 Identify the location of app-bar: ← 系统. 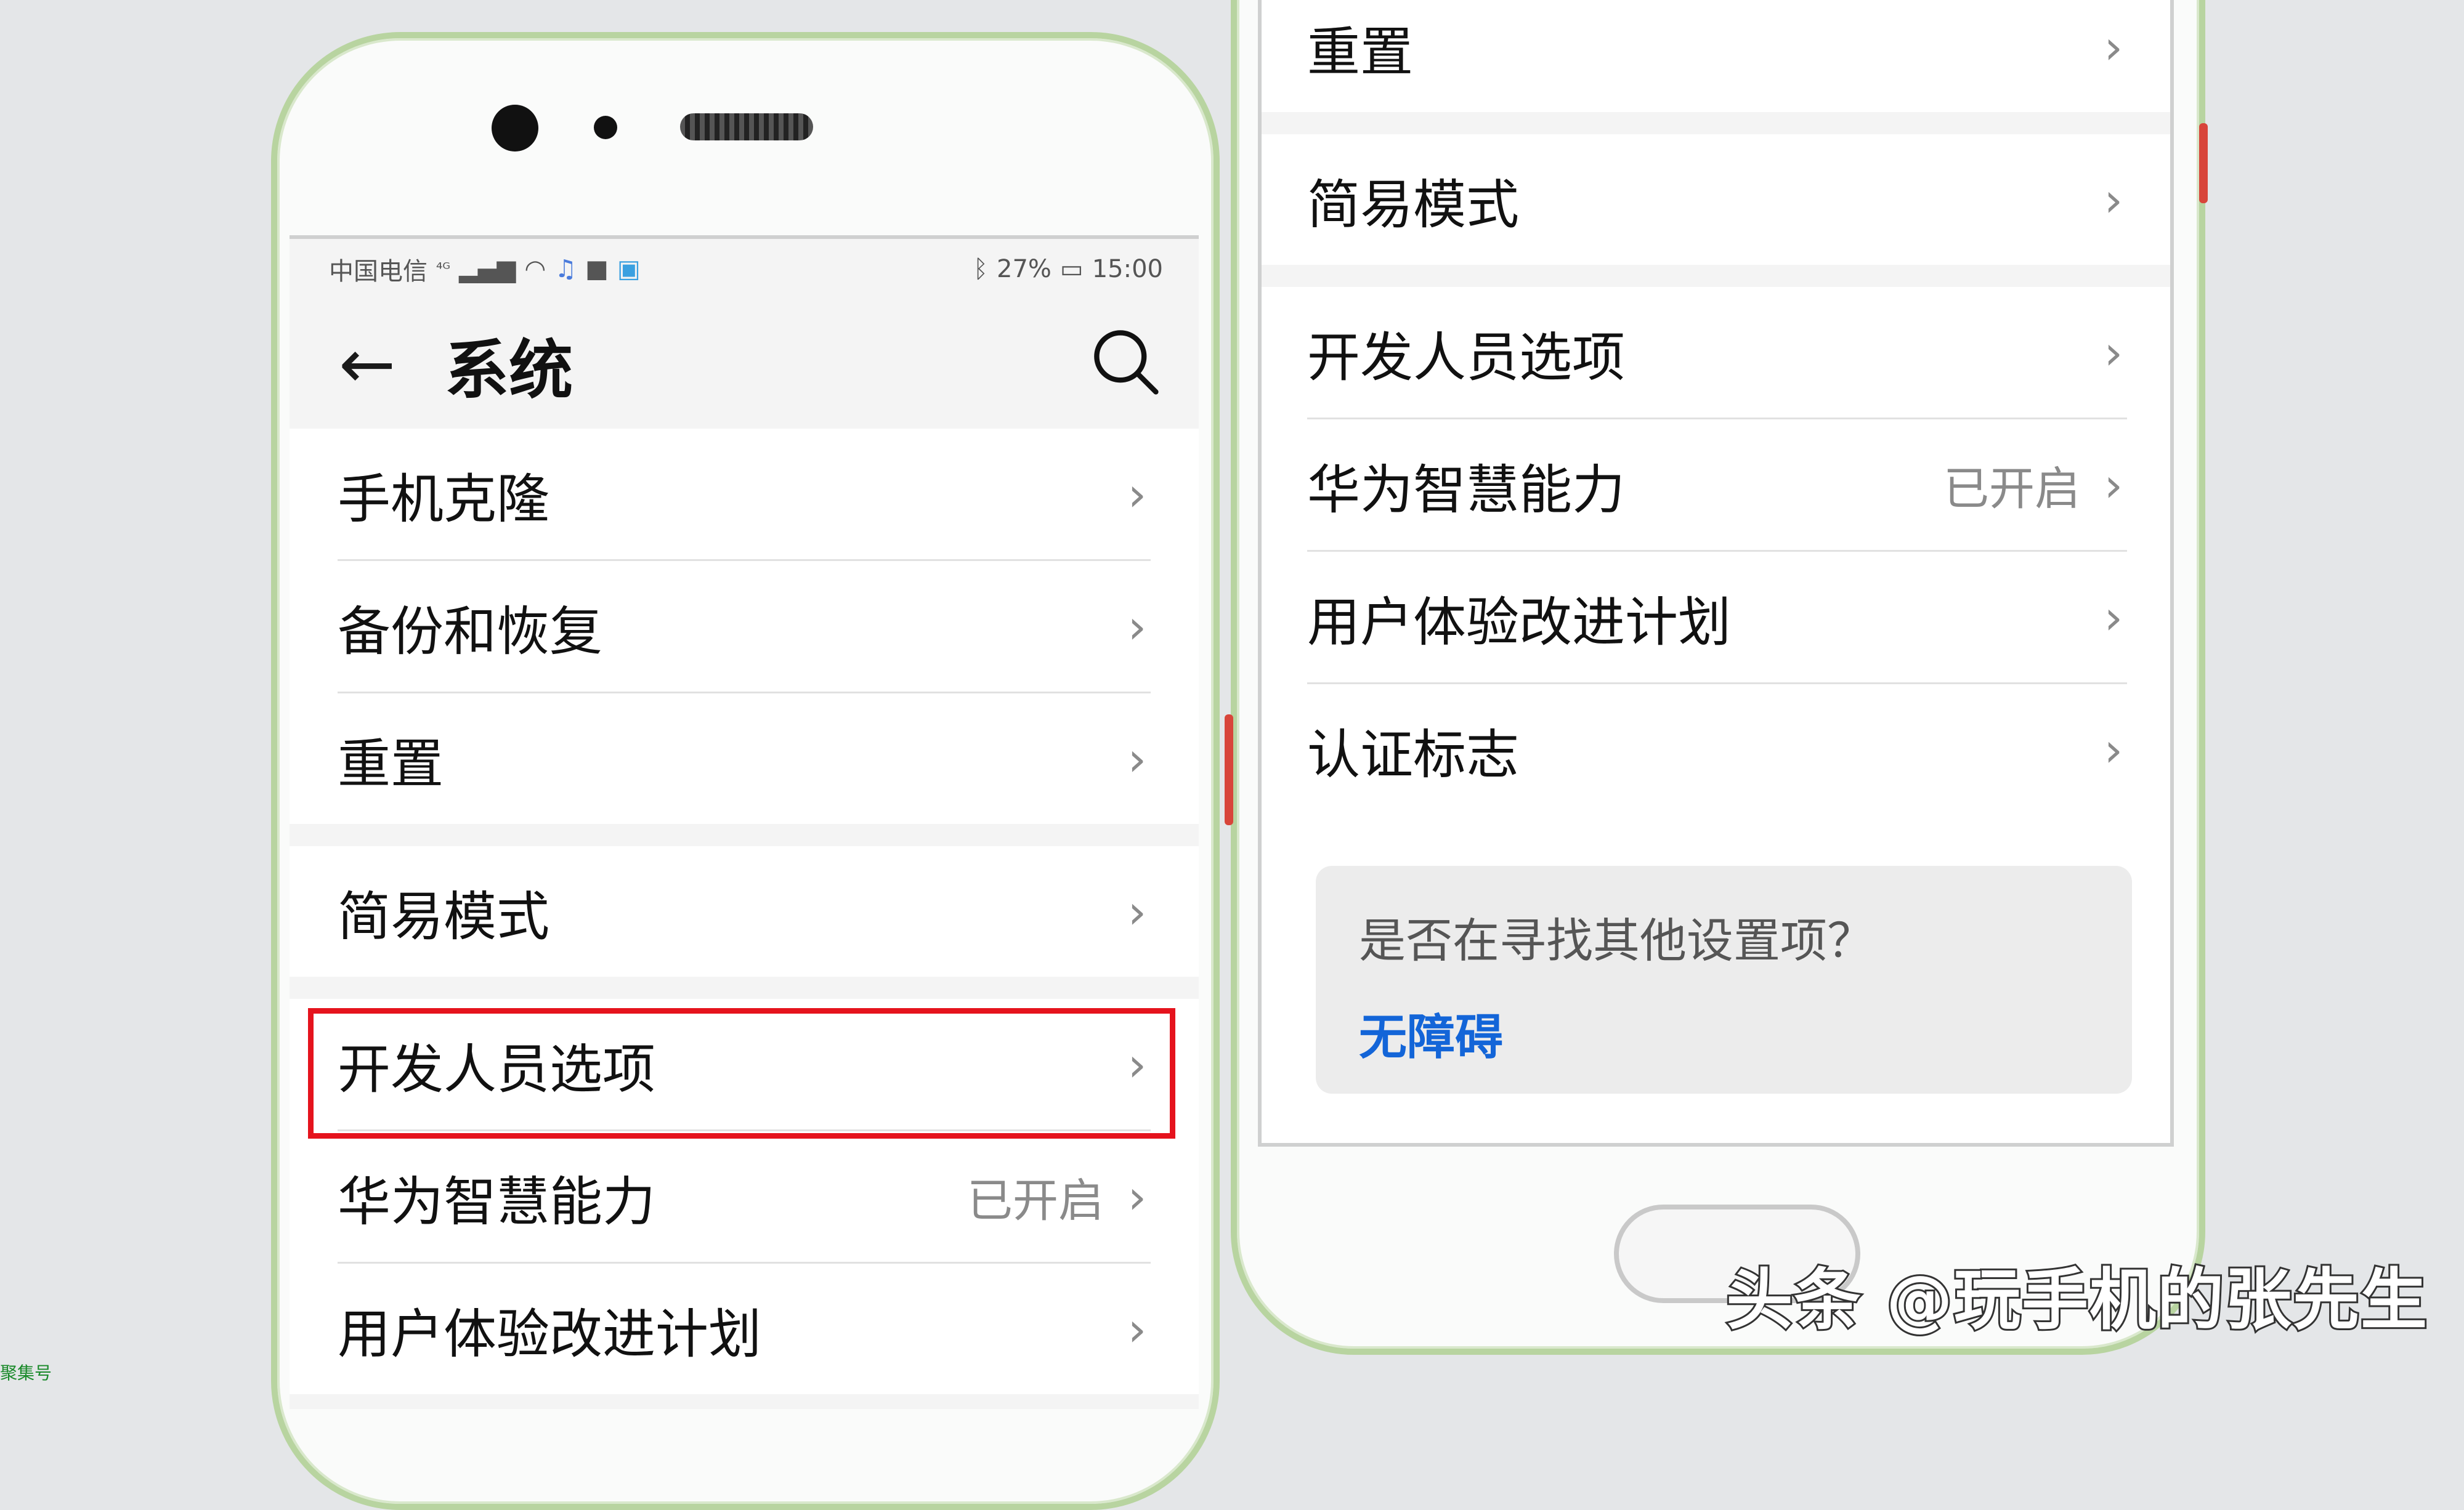
(744, 364).